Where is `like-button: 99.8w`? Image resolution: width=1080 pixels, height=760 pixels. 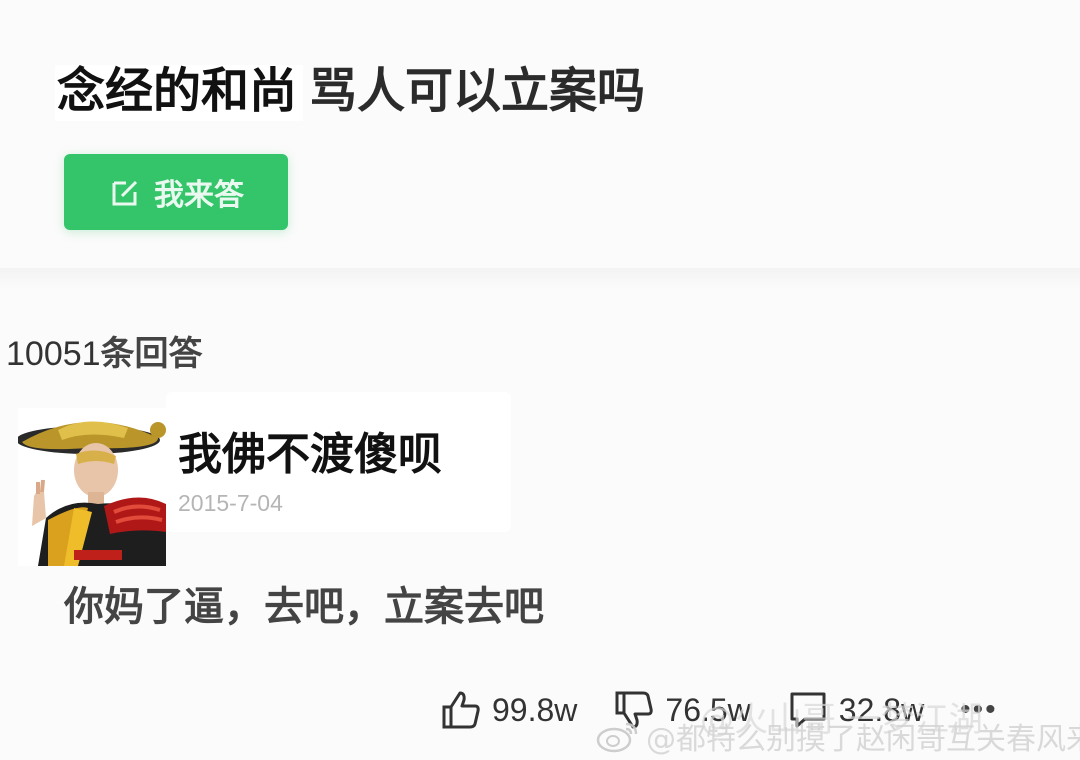 like-button: 99.8w is located at coordinates (508, 710).